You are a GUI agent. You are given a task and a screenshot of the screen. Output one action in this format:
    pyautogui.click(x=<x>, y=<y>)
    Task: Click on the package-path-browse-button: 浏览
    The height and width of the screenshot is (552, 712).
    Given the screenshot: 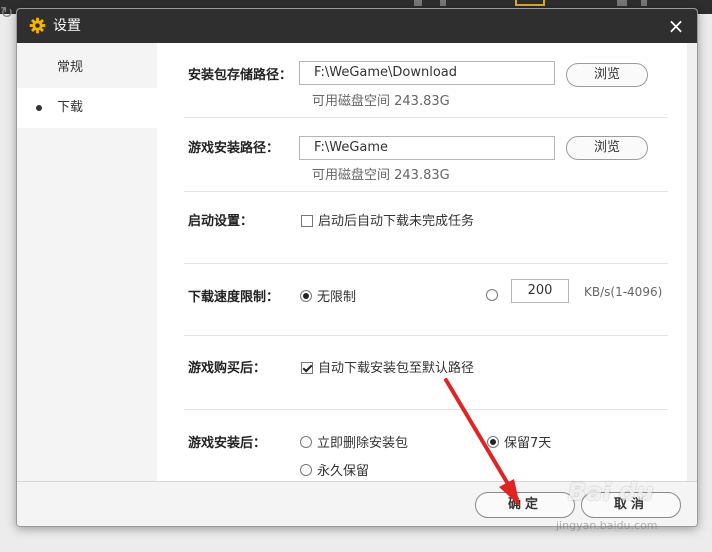 What is the action you would take?
    pyautogui.click(x=607, y=75)
    